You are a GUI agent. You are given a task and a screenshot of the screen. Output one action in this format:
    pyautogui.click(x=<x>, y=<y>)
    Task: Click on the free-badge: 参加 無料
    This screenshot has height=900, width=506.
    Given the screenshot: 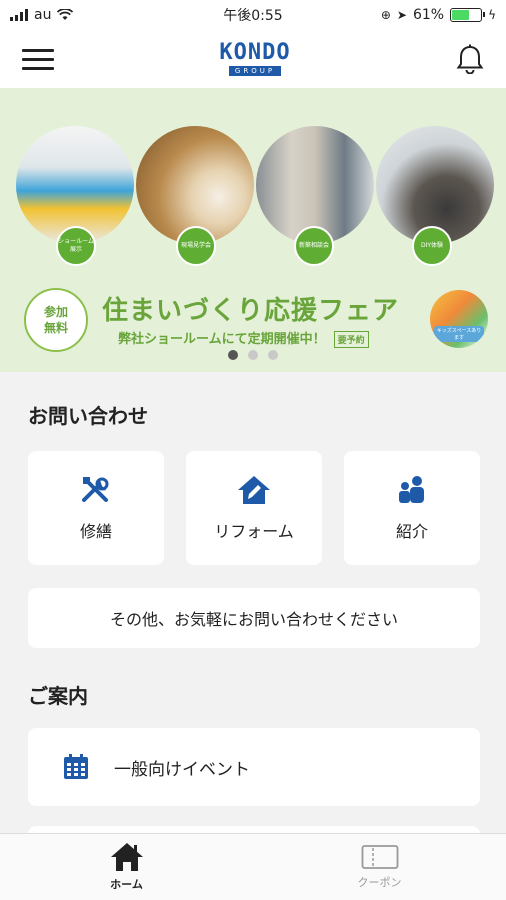 What is the action you would take?
    pyautogui.click(x=56, y=320)
    